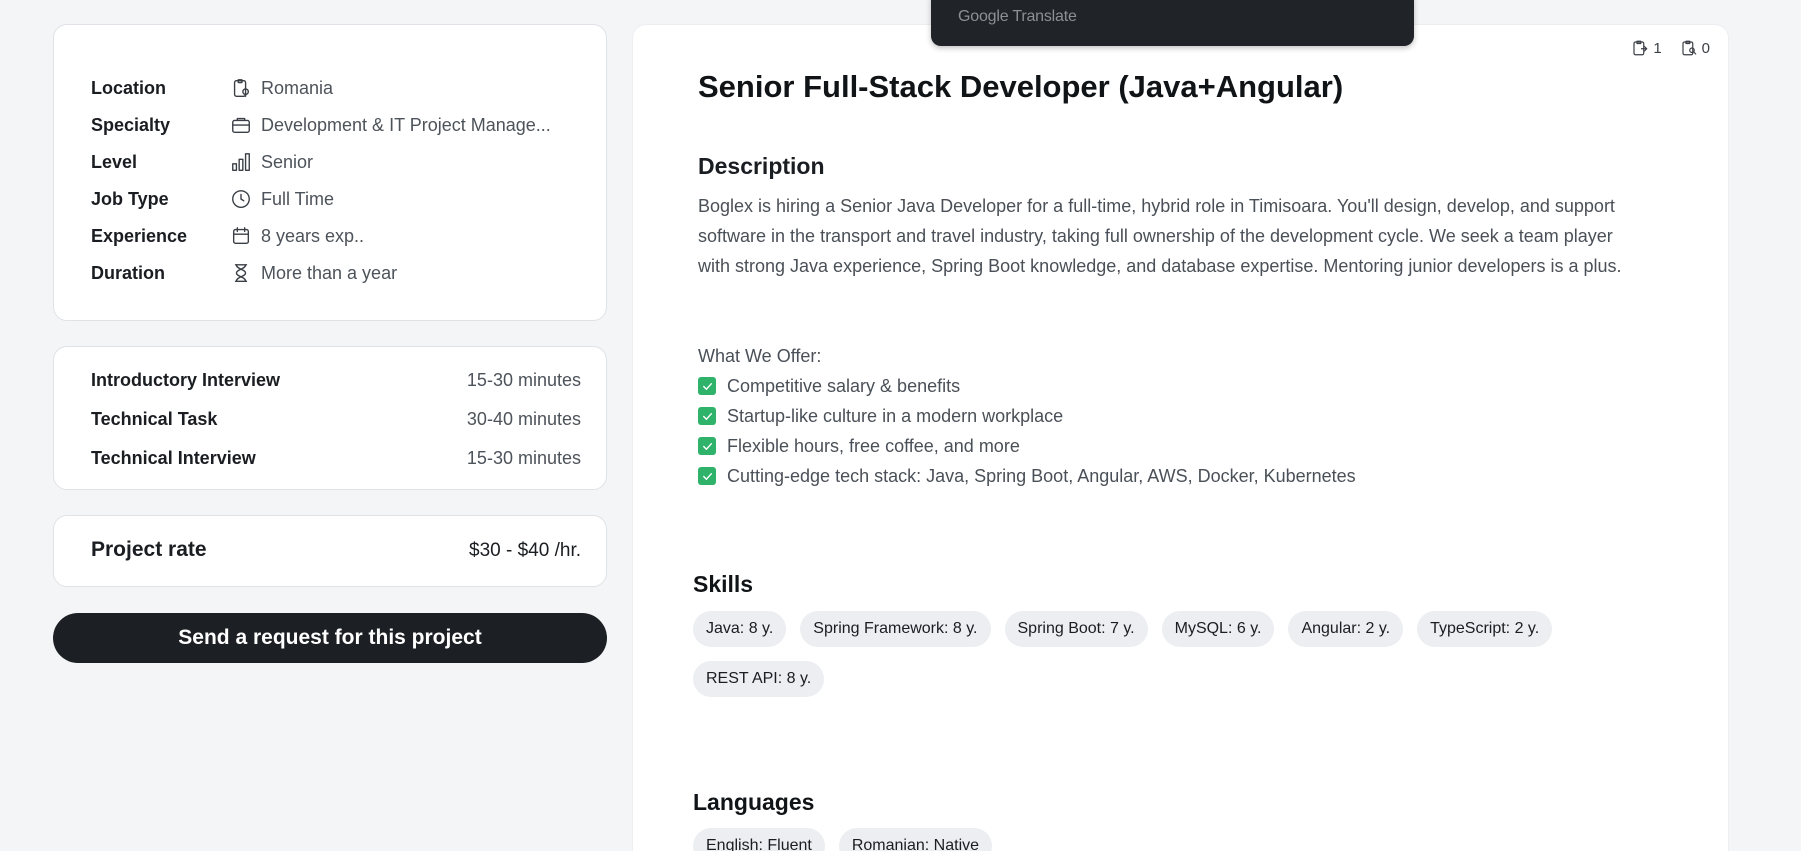 This screenshot has height=851, width=1801. I want to click on offer-item: Competitive salary & benefits, so click(1027, 386).